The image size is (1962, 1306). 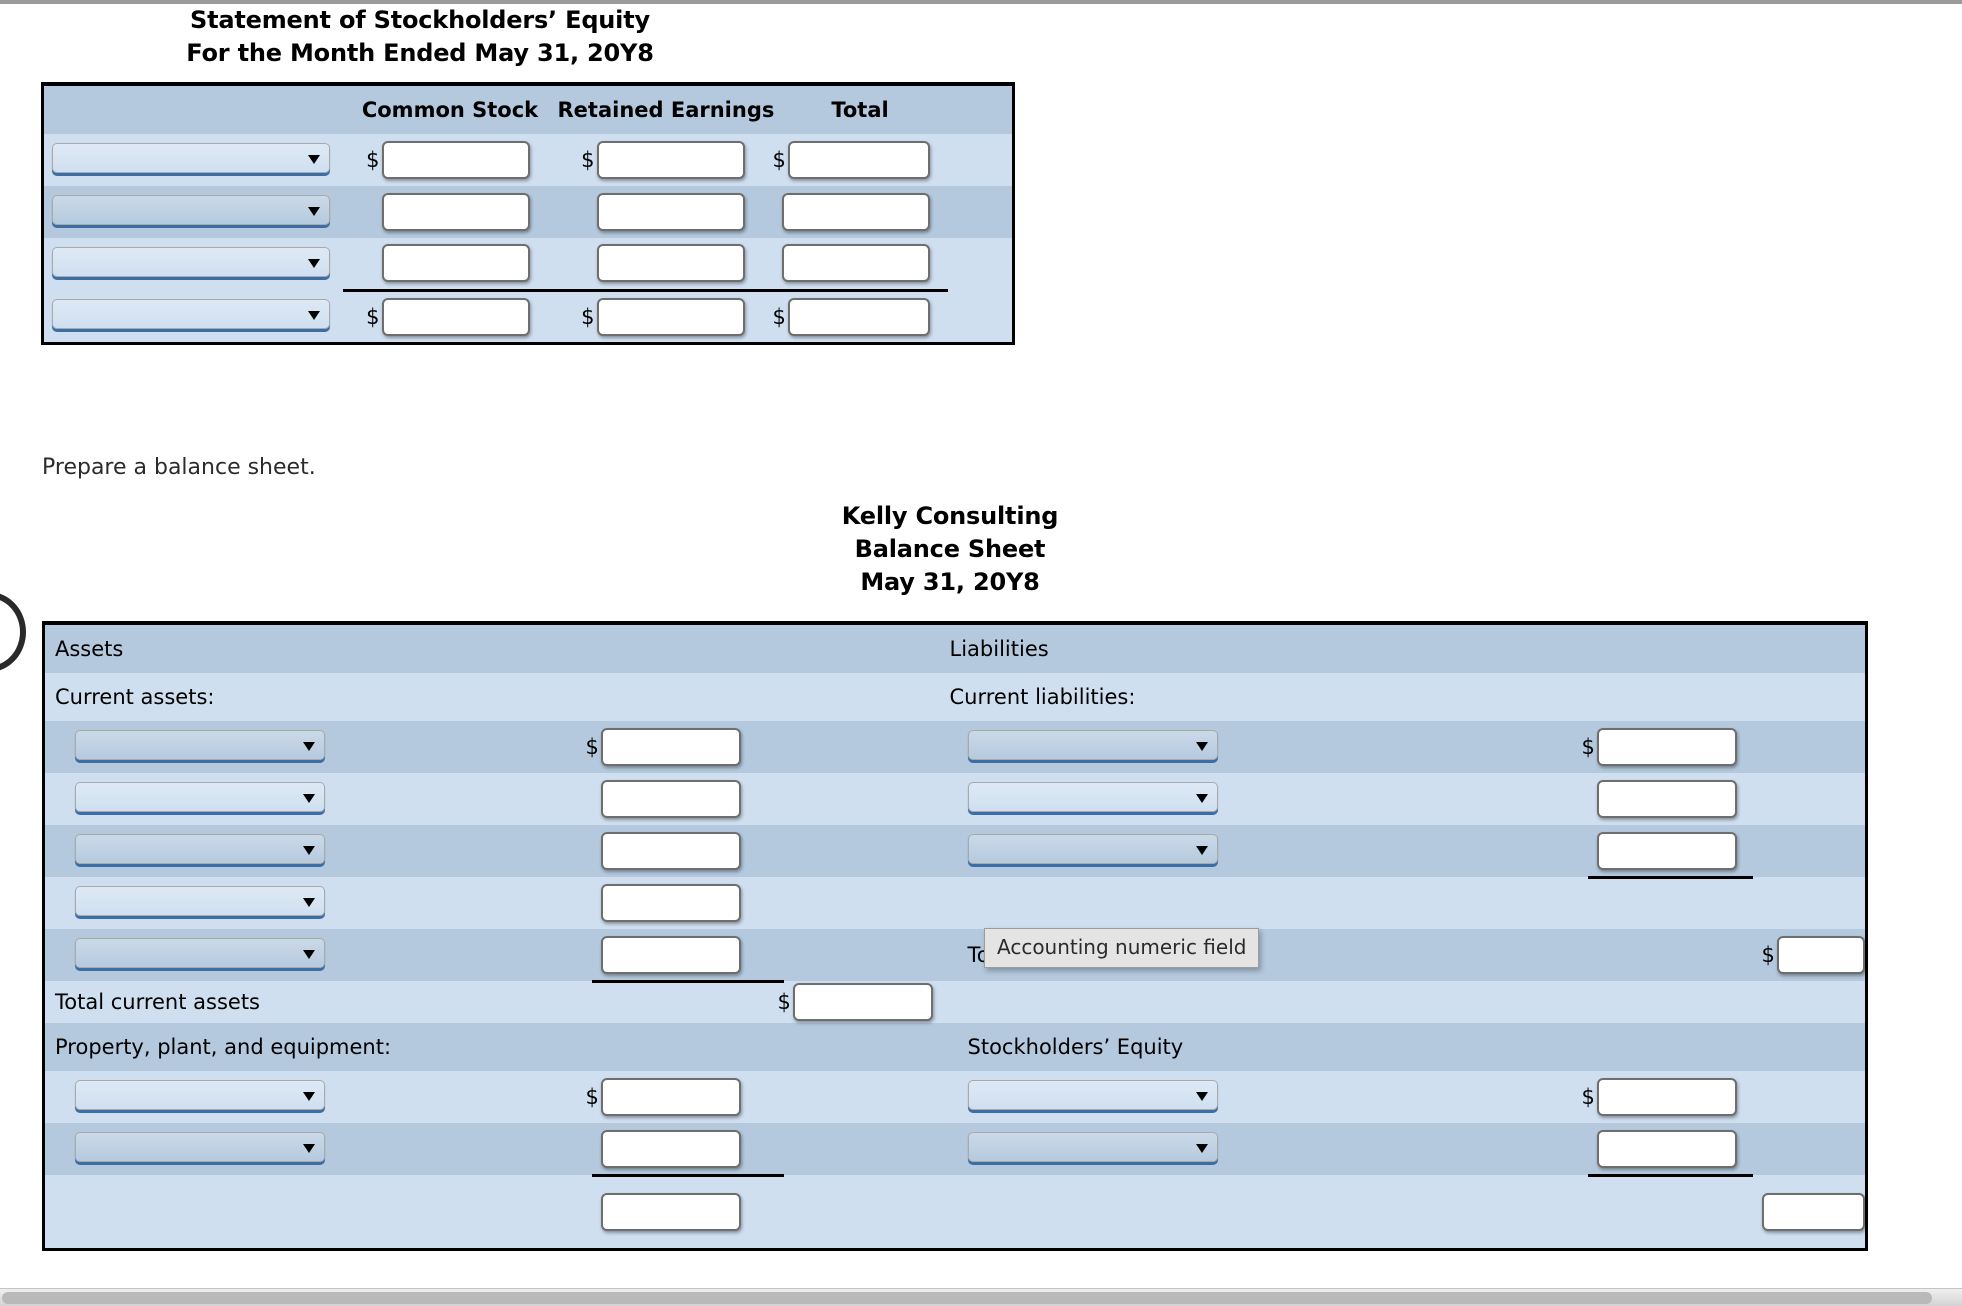 I want to click on equity-total-row: $ $ $, so click(x=528, y=317).